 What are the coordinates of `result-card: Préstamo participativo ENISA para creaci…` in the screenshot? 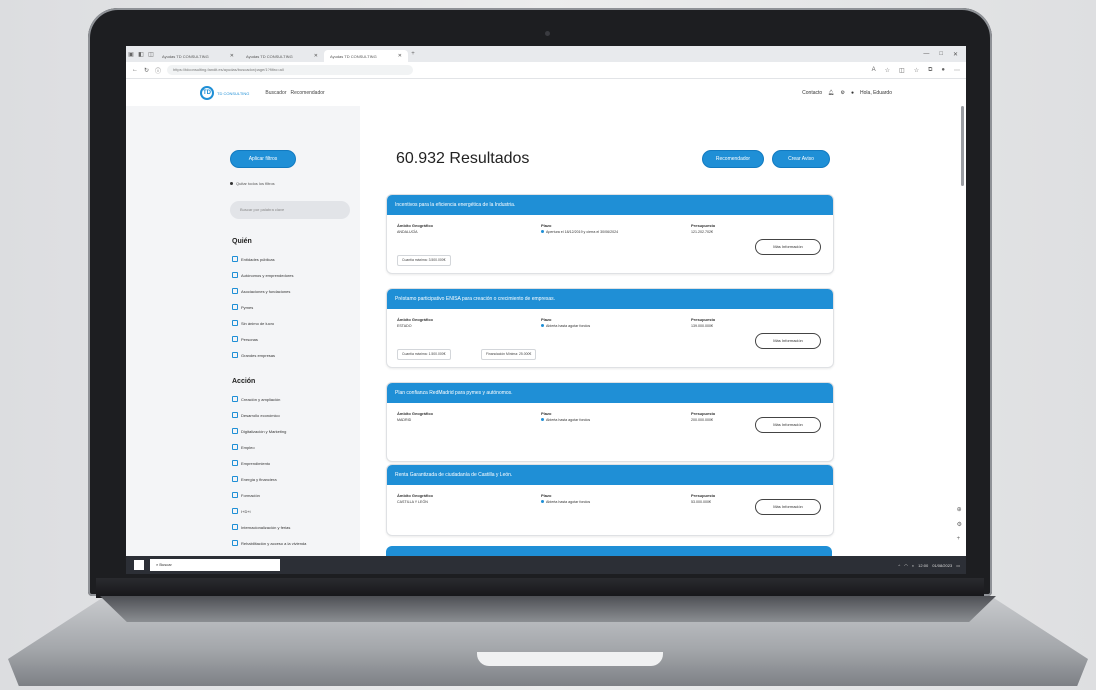 It's located at (610, 328).